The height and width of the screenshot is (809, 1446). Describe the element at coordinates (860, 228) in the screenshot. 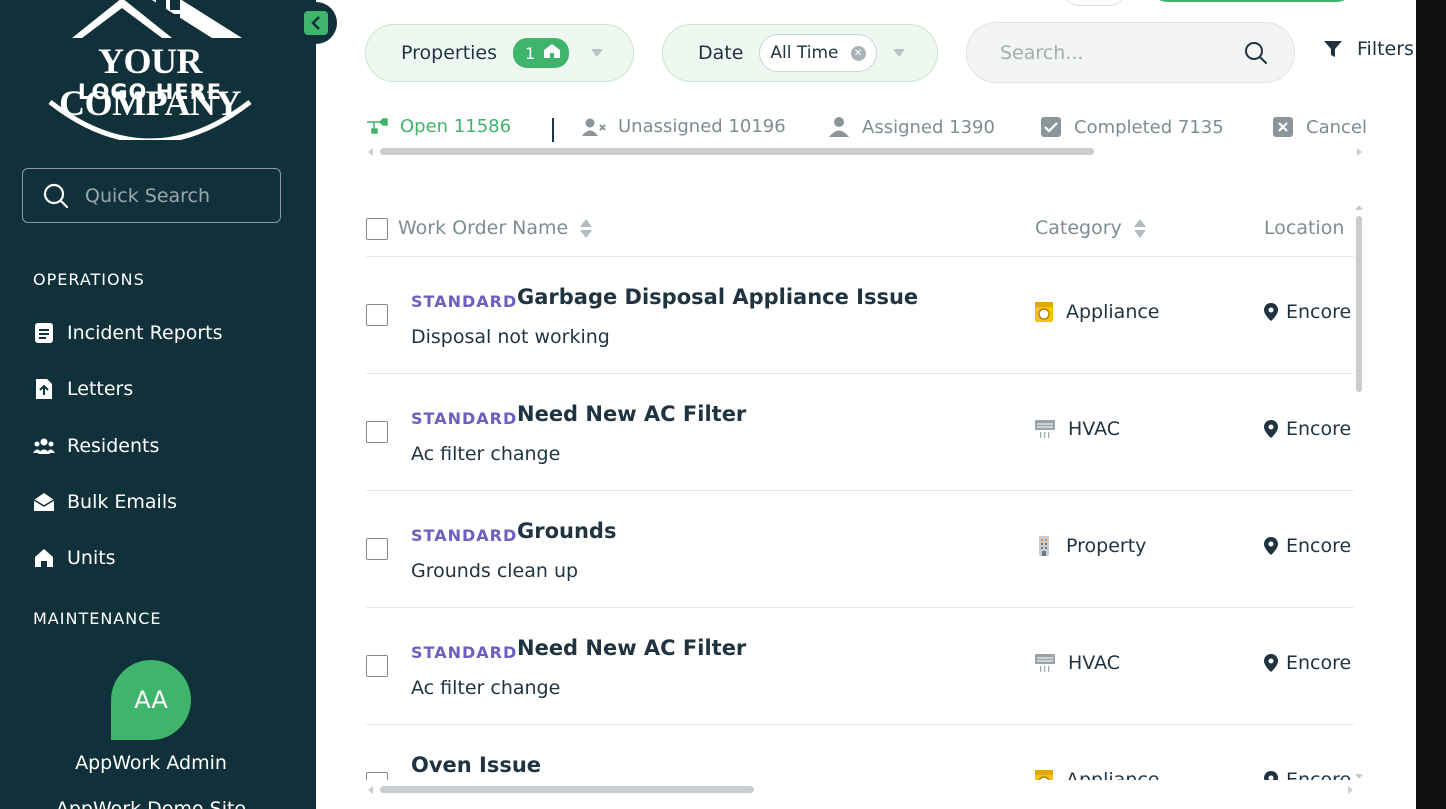

I see `table-header: Work Order Name Category Location` at that location.